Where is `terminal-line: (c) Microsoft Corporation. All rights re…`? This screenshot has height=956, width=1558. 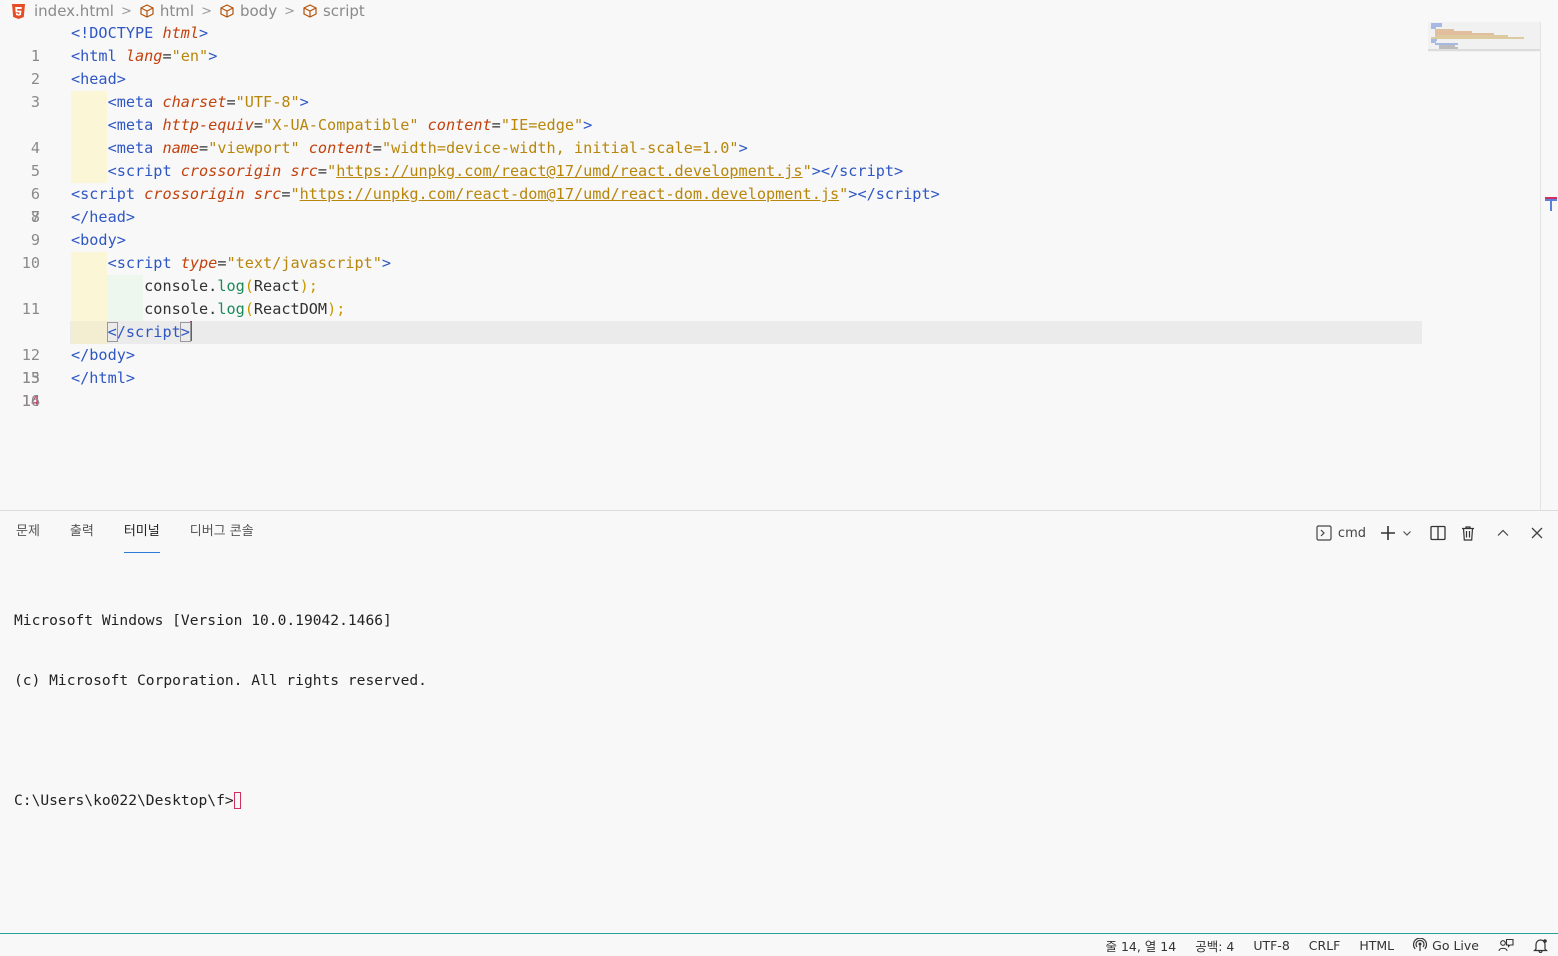 terminal-line: (c) Microsoft Corporation. All rights re… is located at coordinates (220, 680).